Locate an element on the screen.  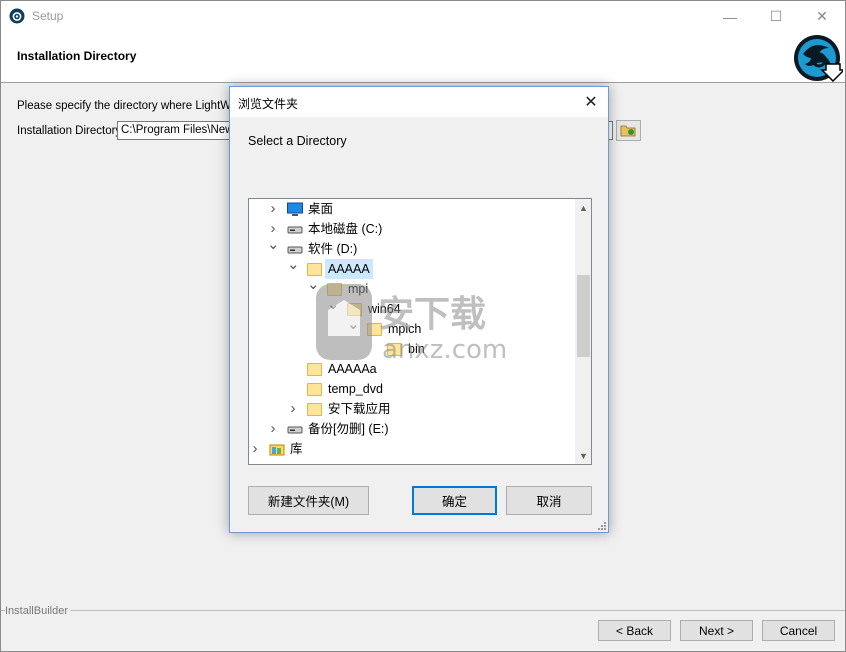
close-button: ✕ is located at coordinates (822, 16).